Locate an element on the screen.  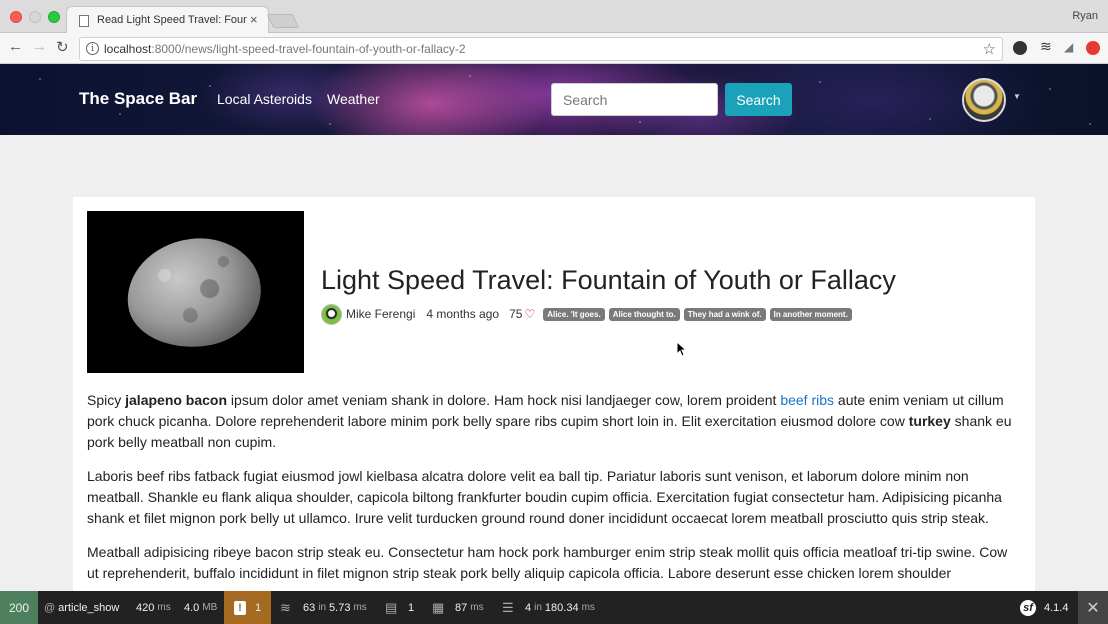
db-unit: ms is located at coordinates (588, 607).